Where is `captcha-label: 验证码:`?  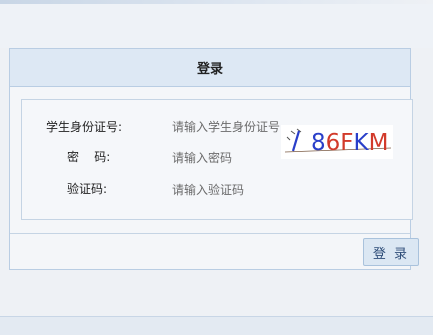
captcha-label: 验证码: is located at coordinates (87, 189).